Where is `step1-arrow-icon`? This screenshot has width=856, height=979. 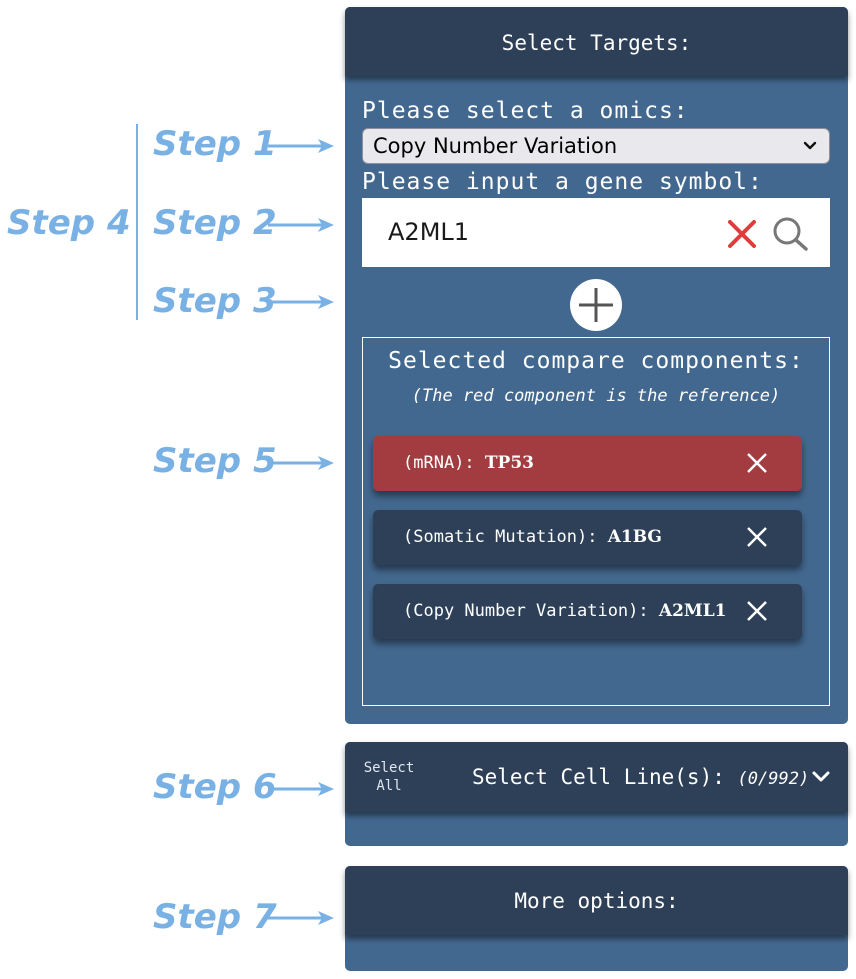 step1-arrow-icon is located at coordinates (301, 146).